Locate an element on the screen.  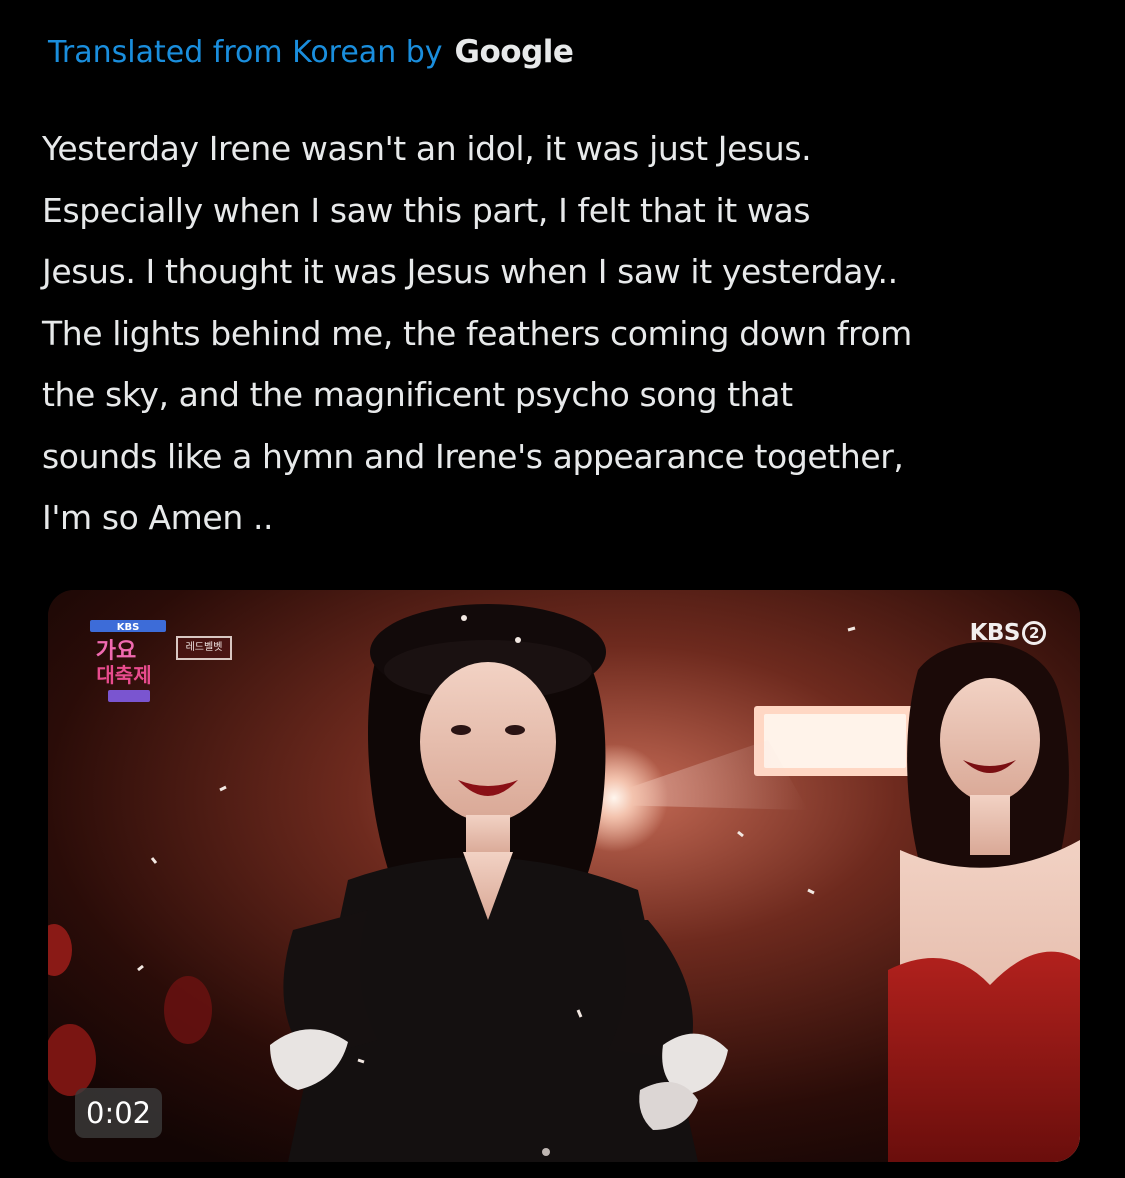
tweet-text-line: I'm so Amen .. is located at coordinates (158, 517).